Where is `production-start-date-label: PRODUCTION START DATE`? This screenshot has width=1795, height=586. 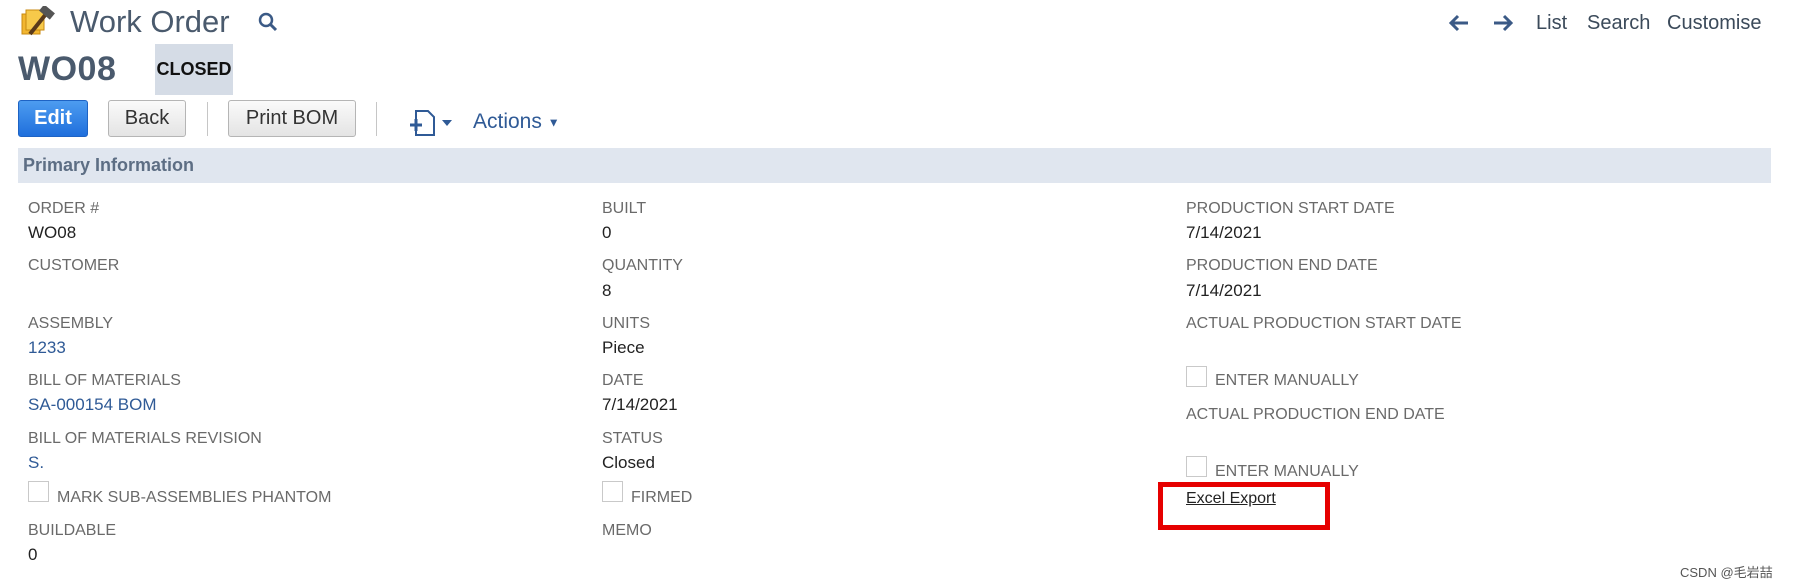
production-start-date-label: PRODUCTION START DATE is located at coordinates (1290, 208).